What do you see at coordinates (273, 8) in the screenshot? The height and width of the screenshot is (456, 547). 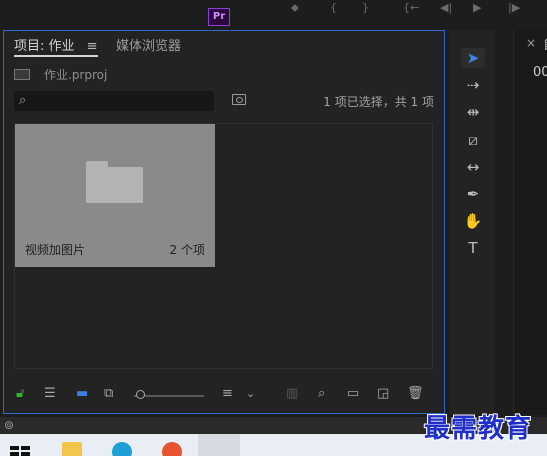 I see `transport-strip: ⬥ { } {← ◀| ▶ |▶` at bounding box center [273, 8].